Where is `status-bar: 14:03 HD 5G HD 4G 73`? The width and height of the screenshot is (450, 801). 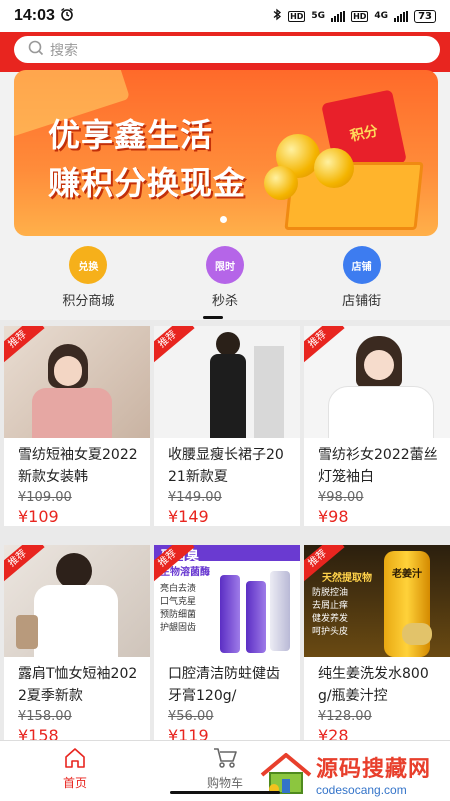 status-bar: 14:03 HD 5G HD 4G 73 is located at coordinates (225, 16).